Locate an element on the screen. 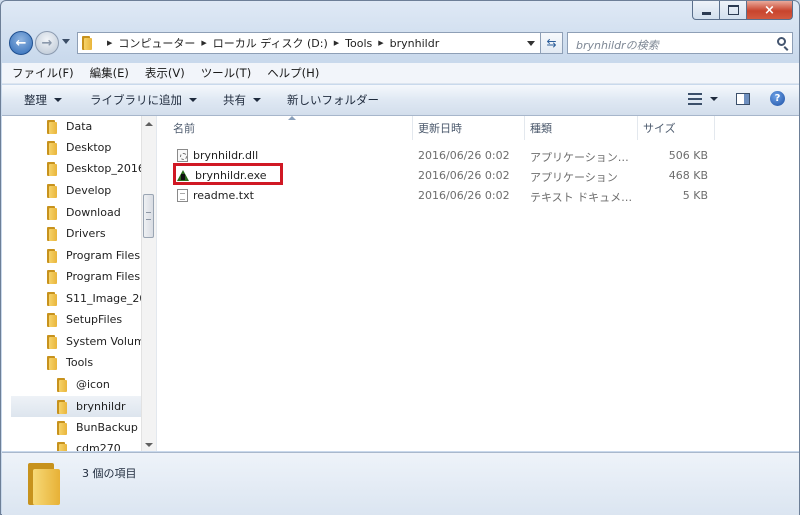 The width and height of the screenshot is (800, 515). maximize-icon is located at coordinates (733, 10).